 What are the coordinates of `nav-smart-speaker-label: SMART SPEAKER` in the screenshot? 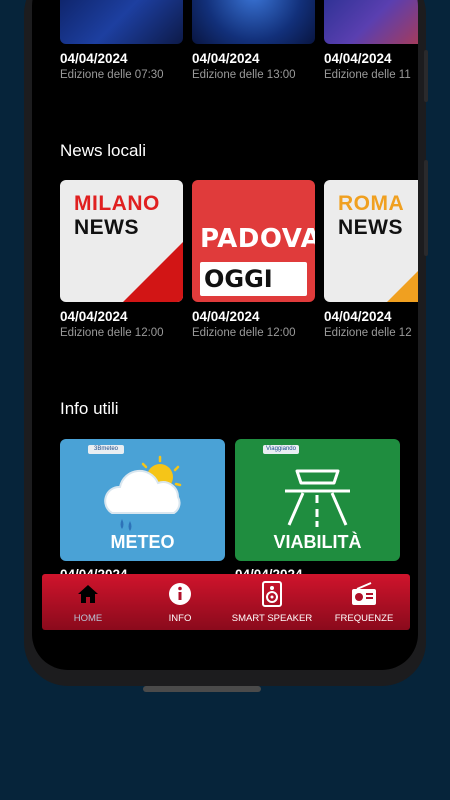 It's located at (272, 618).